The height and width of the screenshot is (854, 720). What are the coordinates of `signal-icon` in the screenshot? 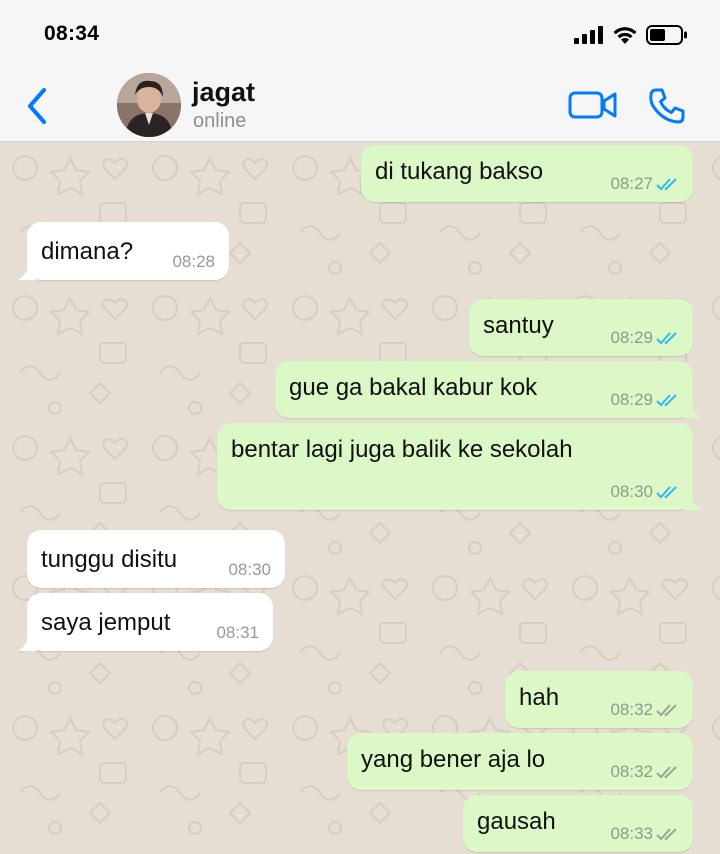 It's located at (588, 35).